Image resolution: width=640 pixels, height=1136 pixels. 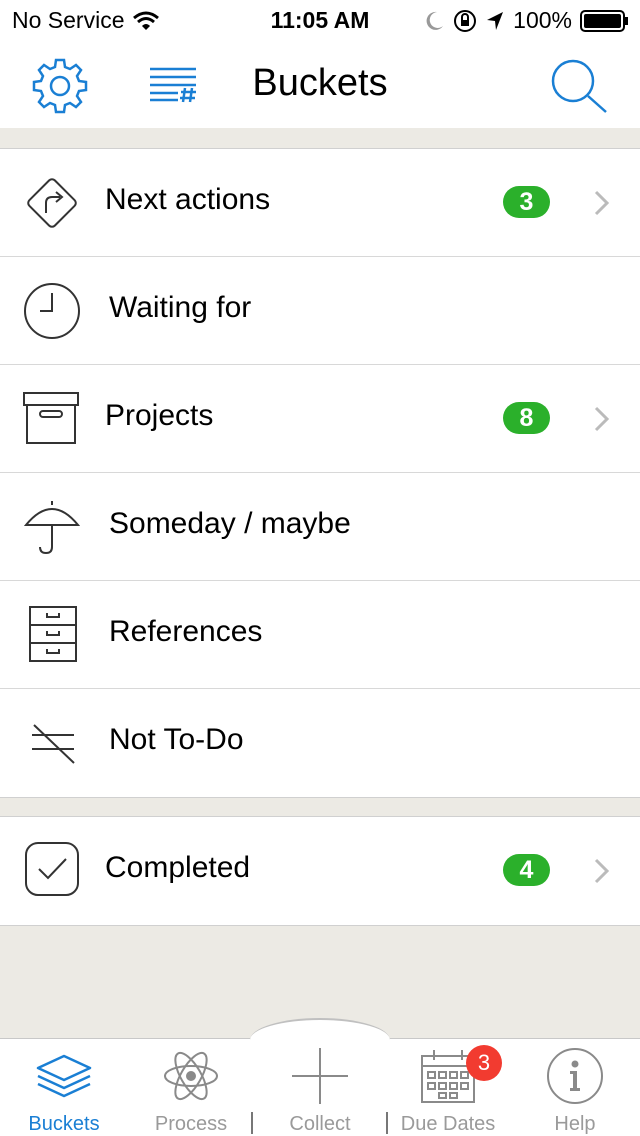 I want to click on atom-icon, so click(x=191, y=1076).